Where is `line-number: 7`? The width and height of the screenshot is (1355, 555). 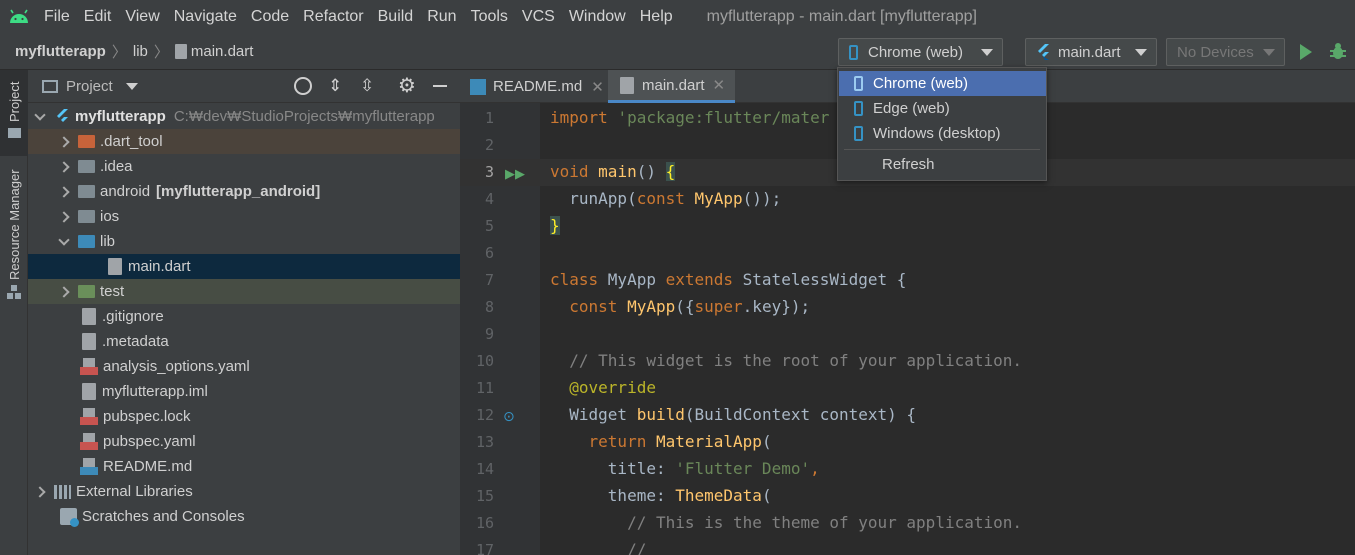 line-number: 7 is located at coordinates (489, 280).